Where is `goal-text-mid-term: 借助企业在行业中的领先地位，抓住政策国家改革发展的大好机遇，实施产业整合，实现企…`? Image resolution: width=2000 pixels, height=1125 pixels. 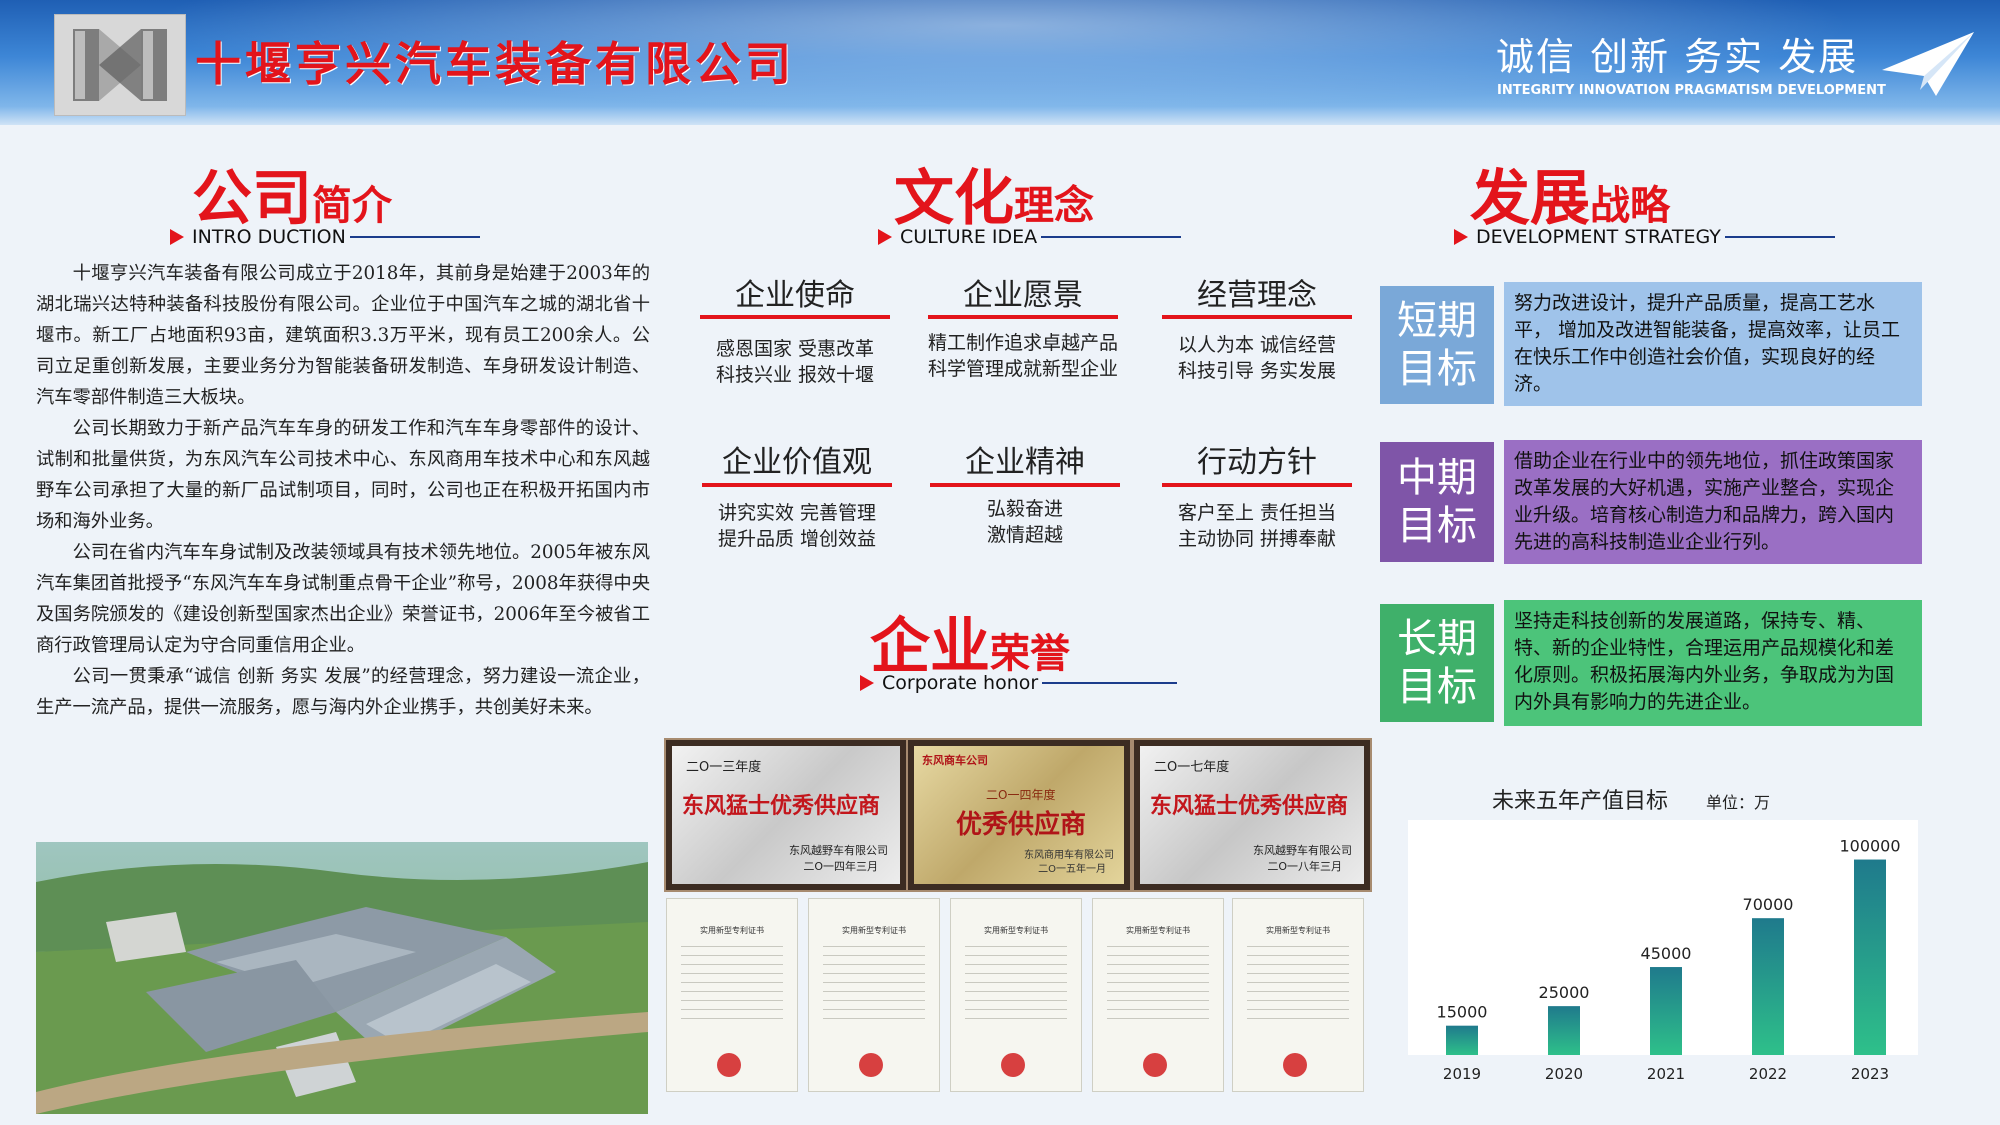
goal-text-mid-term: 借助企业在行业中的领先地位，抓住政策国家改革发展的大好机遇，实施产业整合，实现企… is located at coordinates (1713, 502).